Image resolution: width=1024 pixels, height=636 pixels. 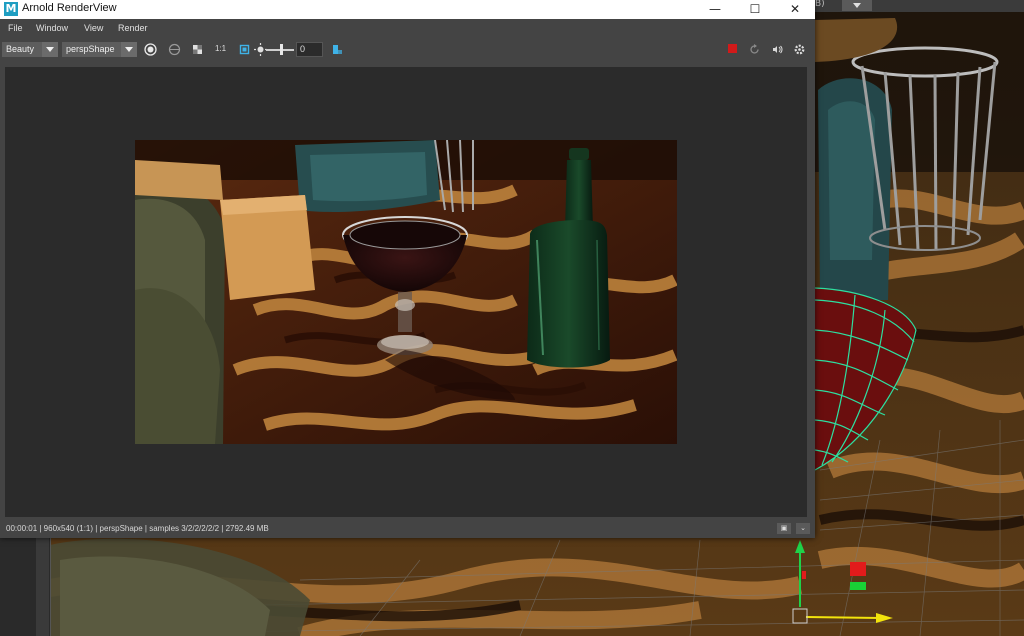 What do you see at coordinates (776, 49) in the screenshot?
I see `ipr-icon` at bounding box center [776, 49].